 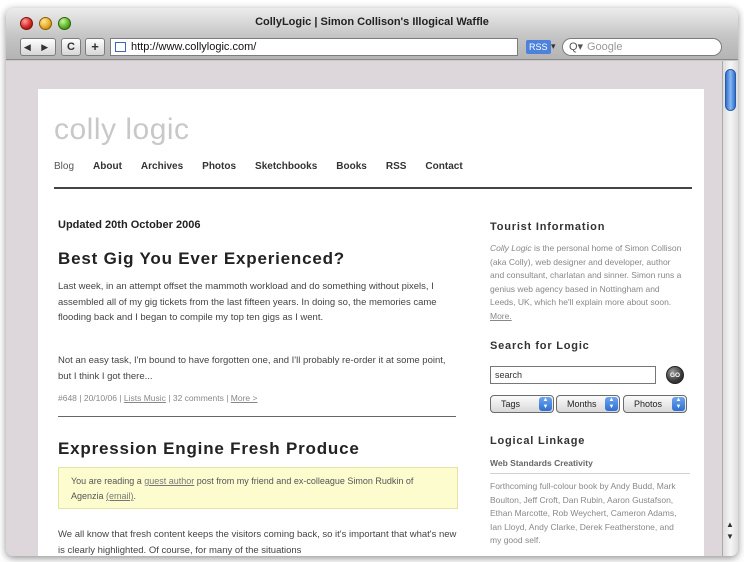 I want to click on callout-text: You are reading a, so click(x=108, y=481).